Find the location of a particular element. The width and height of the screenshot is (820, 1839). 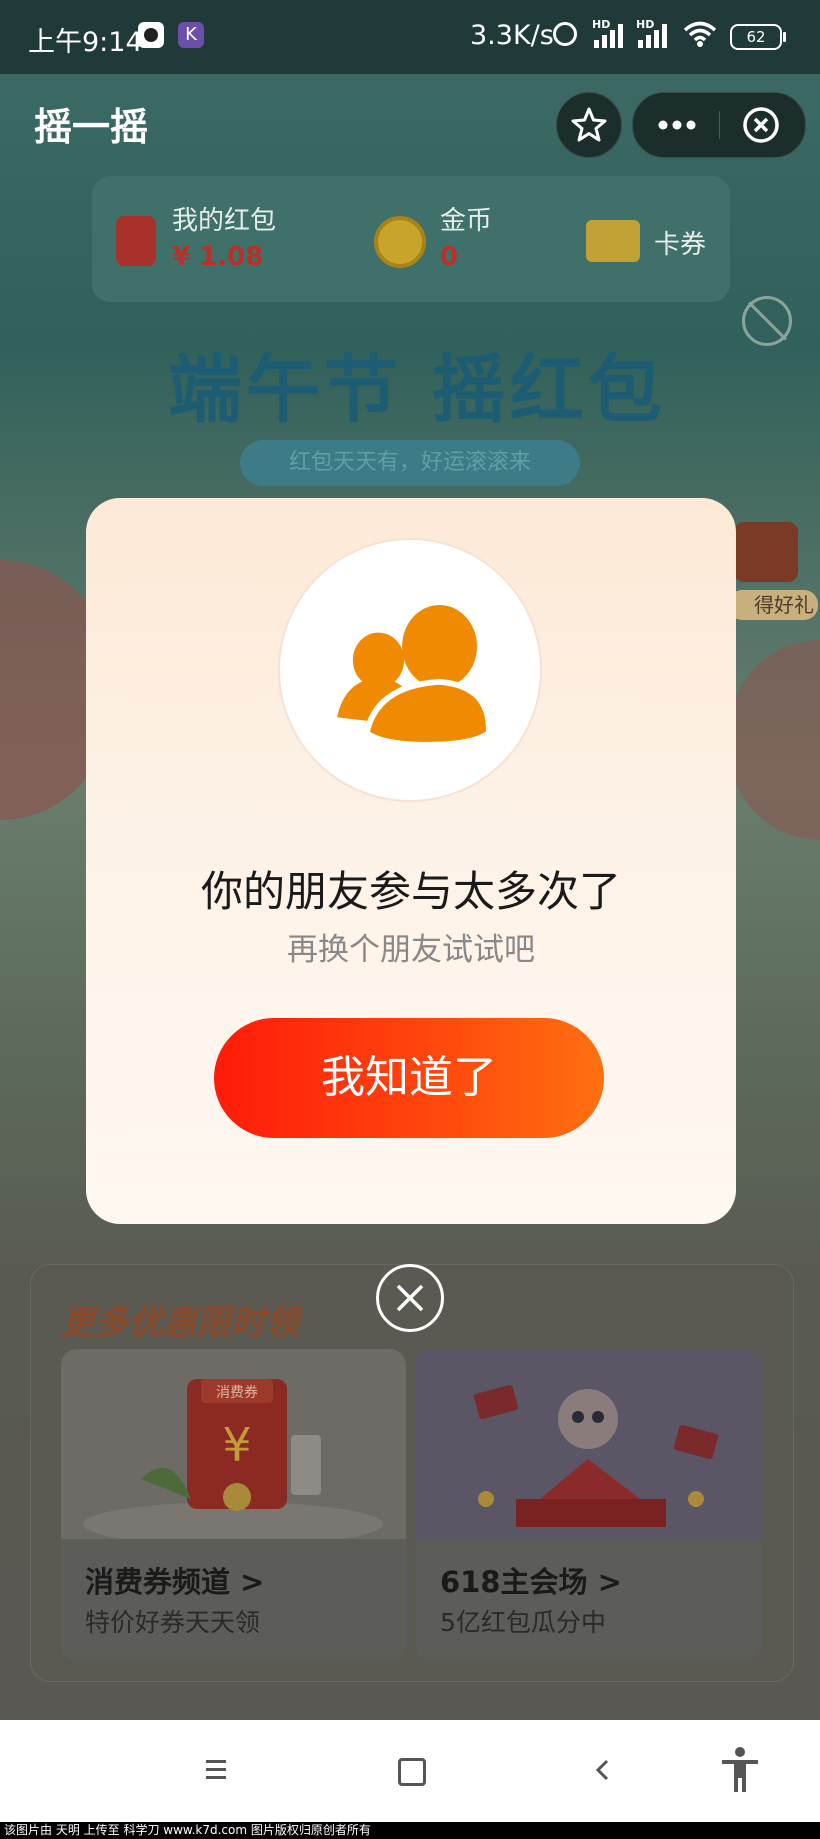

dialog-close-button is located at coordinates (410, 1298).